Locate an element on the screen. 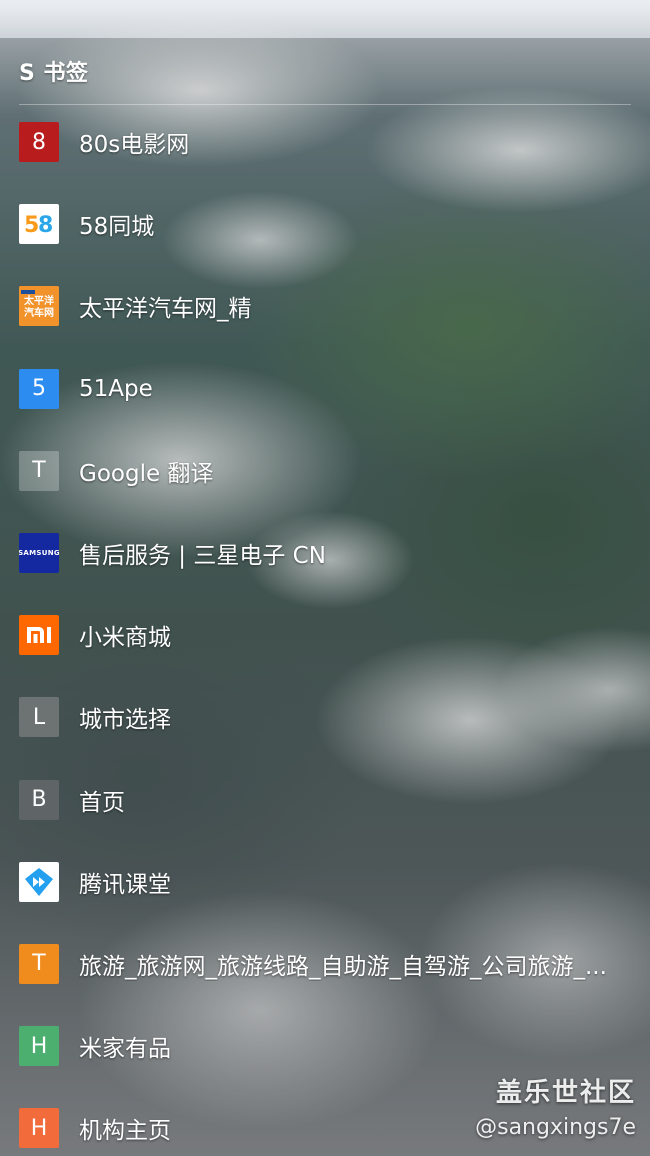  status-bar-area is located at coordinates (325, 19).